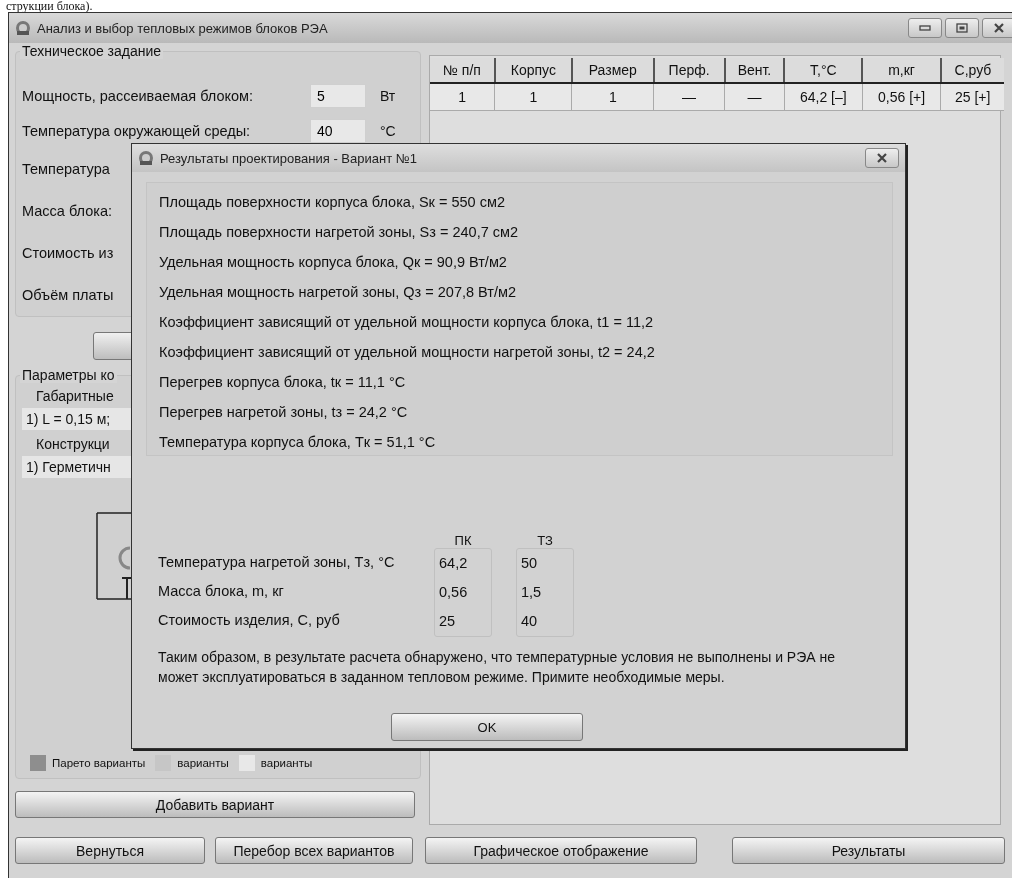 This screenshot has width=1012, height=878. Describe the element at coordinates (462, 70) in the screenshot. I see `column-header: № п/п` at that location.